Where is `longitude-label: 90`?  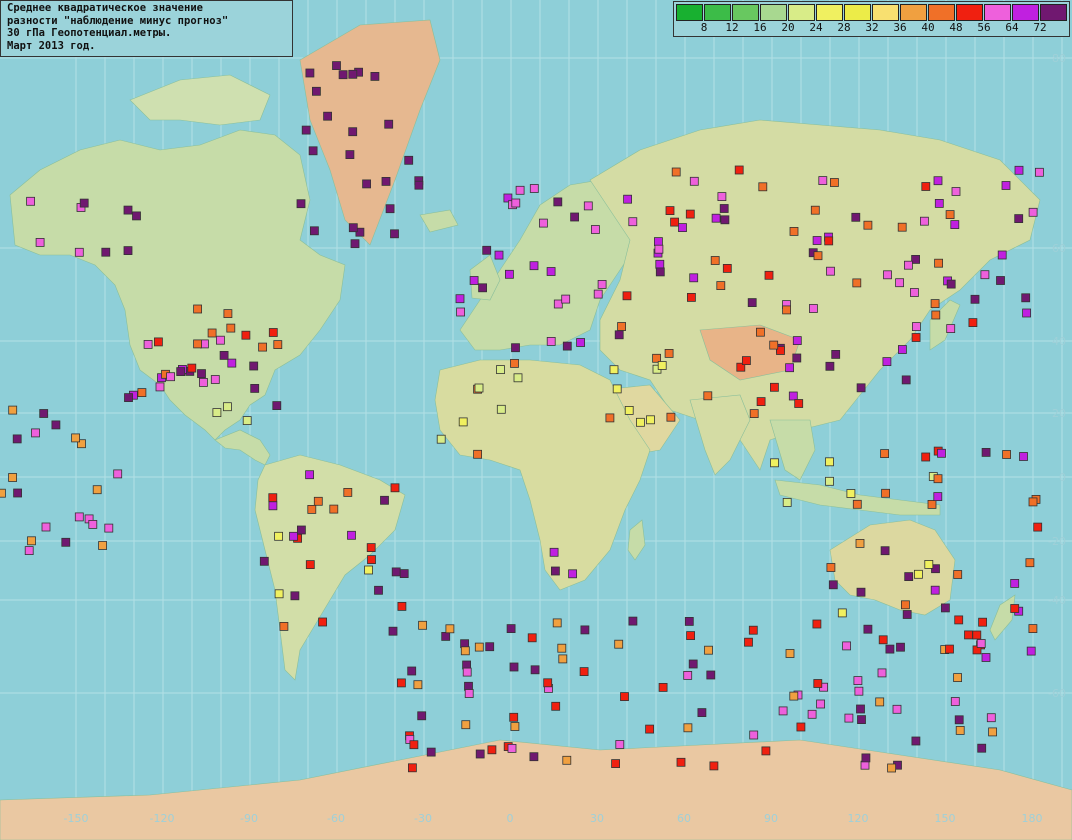
longitude-label: 90 is located at coordinates (771, 818).